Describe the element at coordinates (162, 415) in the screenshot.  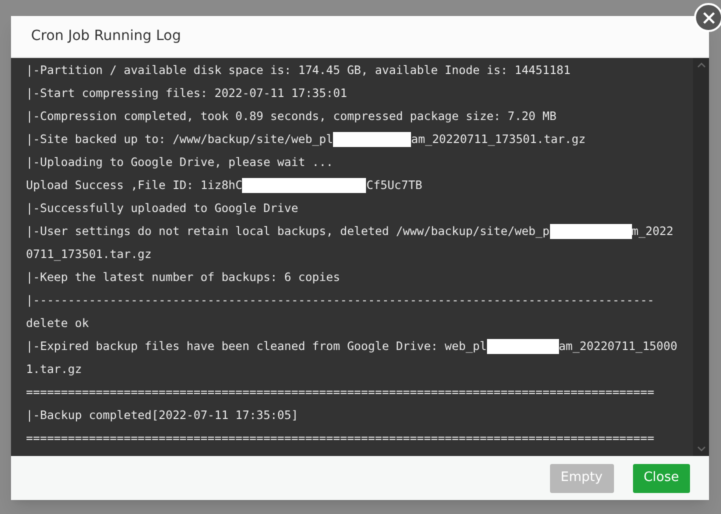
I see `log-line: |-Backup completed[2022-07-11 17:35:05]` at that location.